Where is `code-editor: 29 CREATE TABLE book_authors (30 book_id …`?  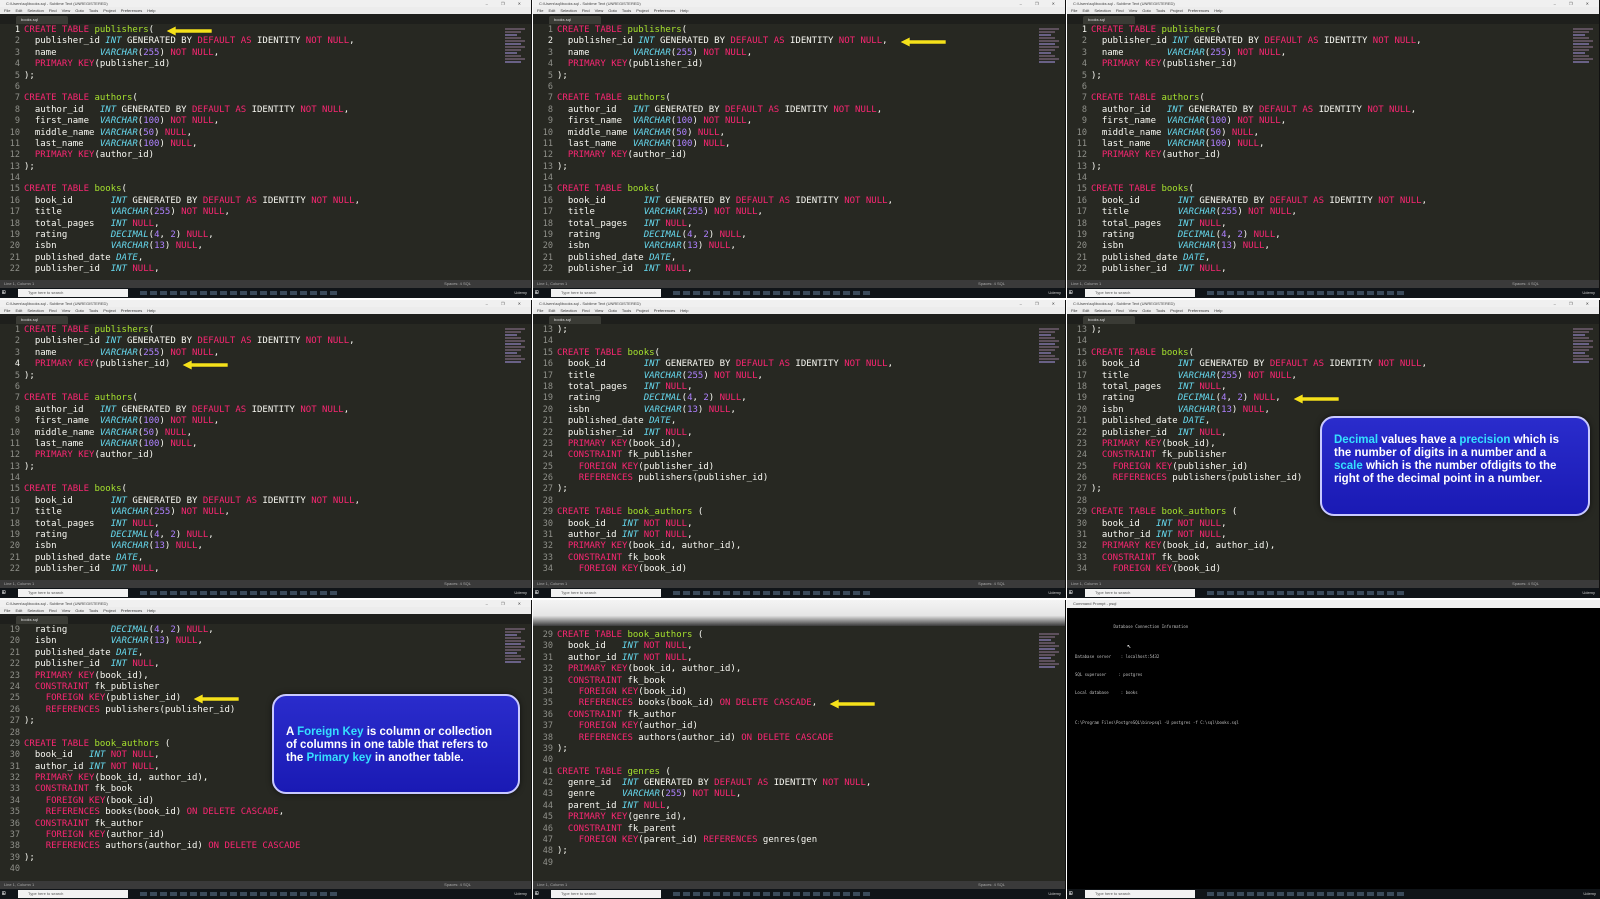
code-editor: 29 CREATE TABLE book_authors (30 book_id … is located at coordinates (799, 755).